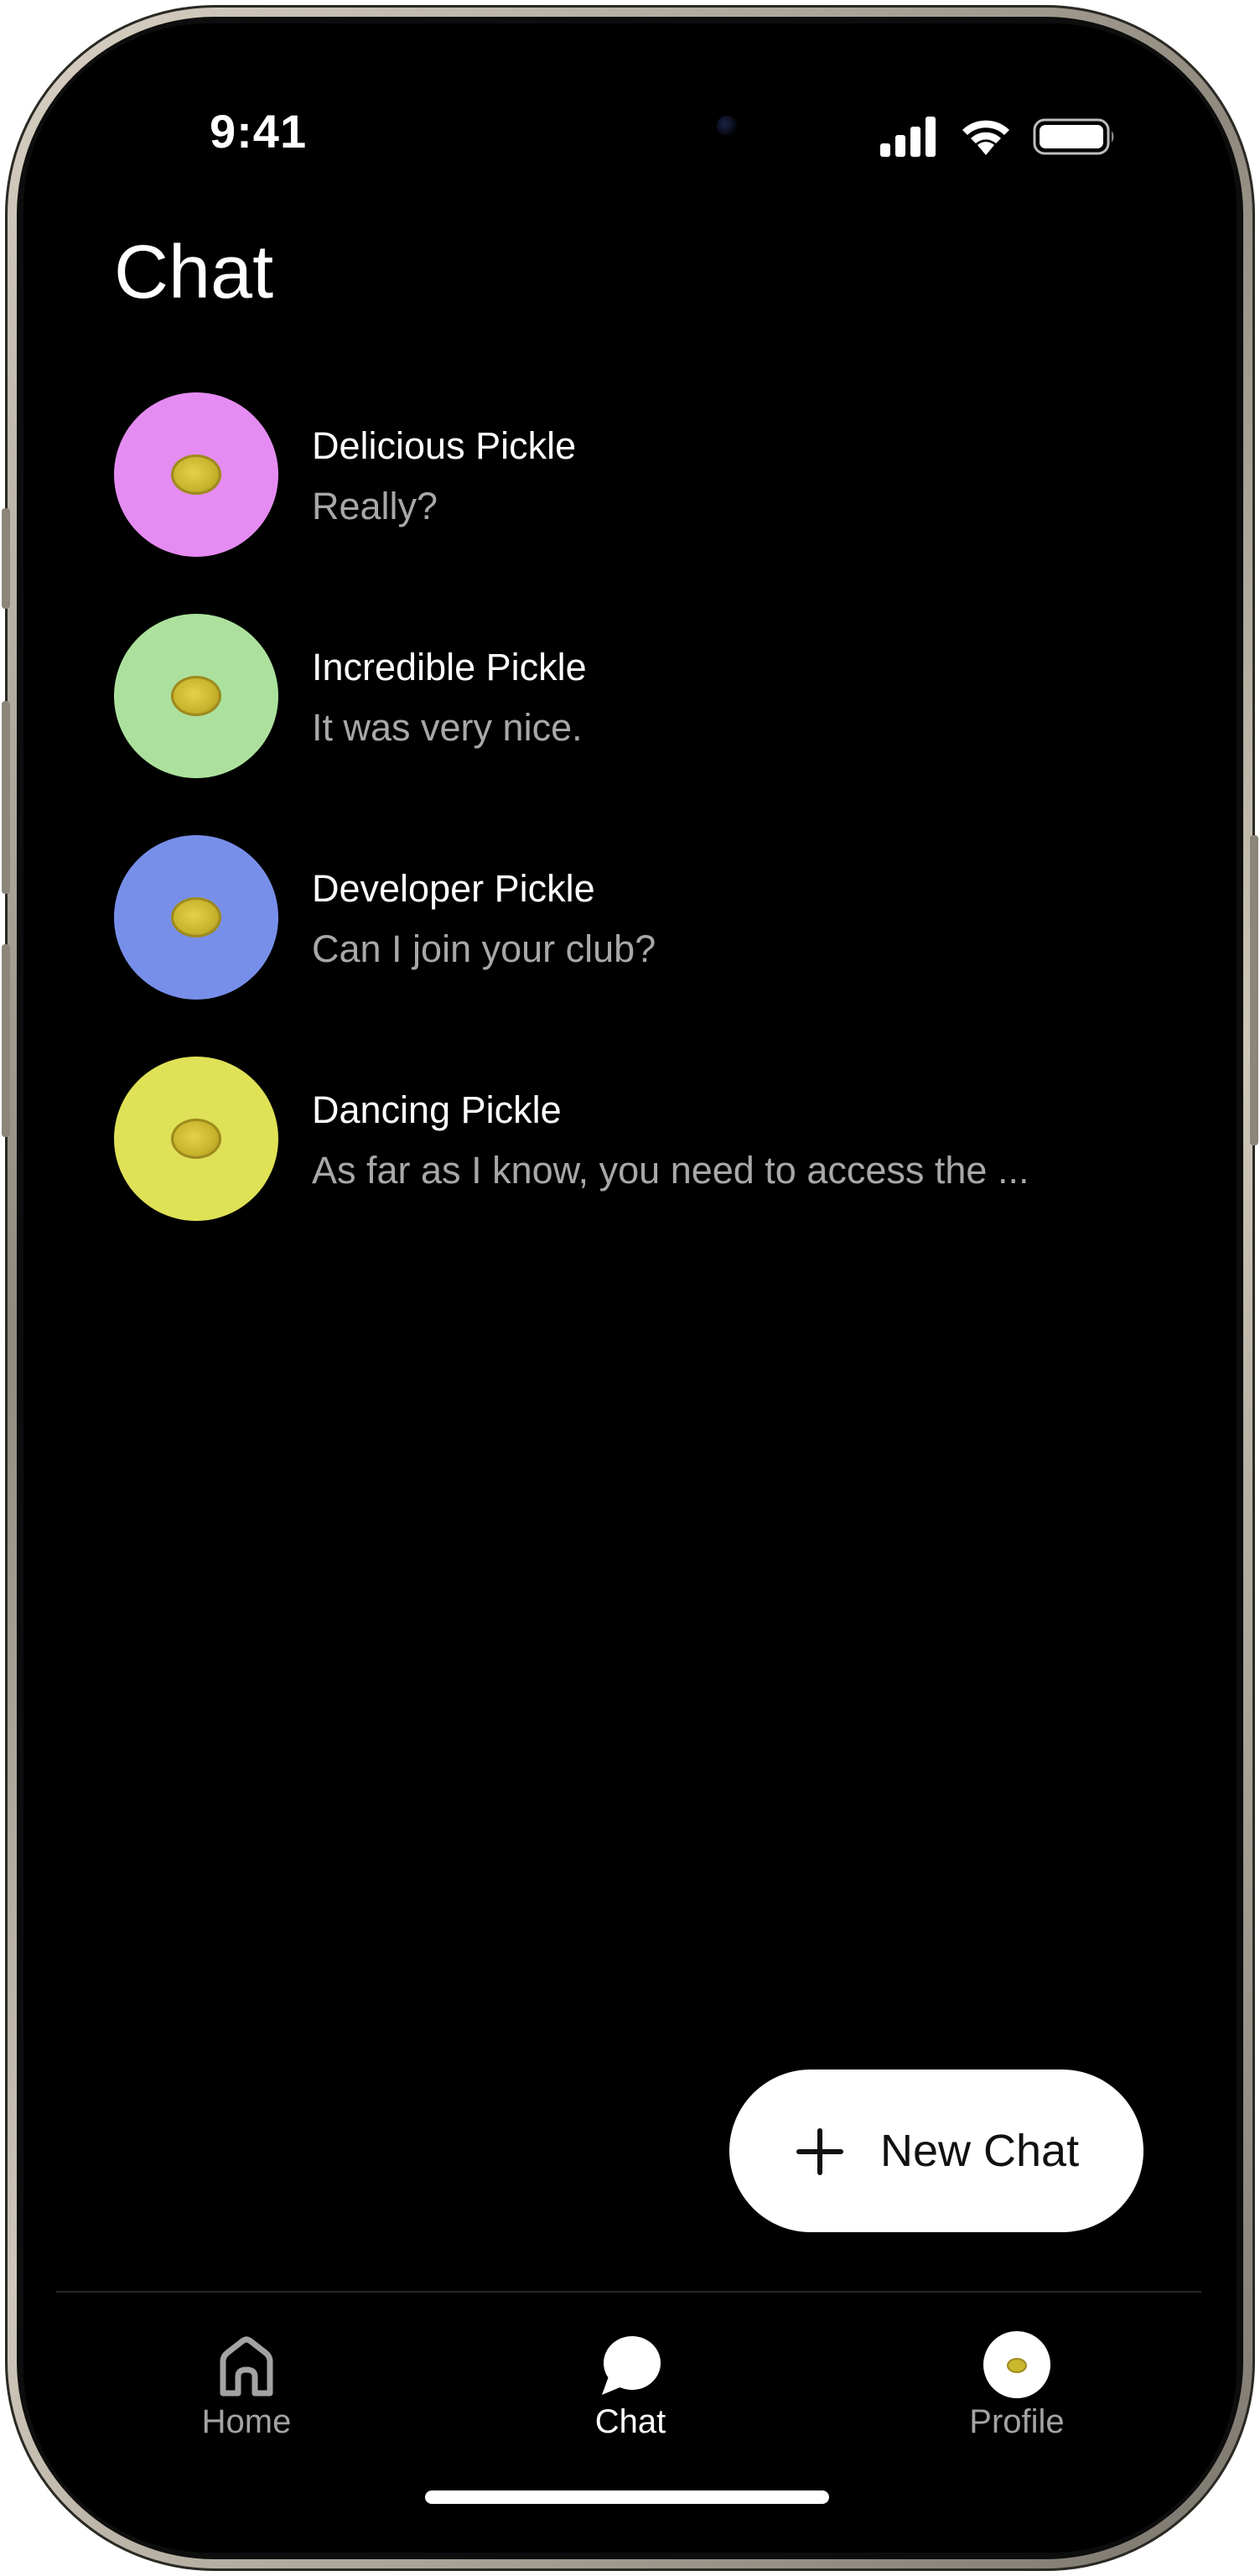 The image size is (1260, 2576). Describe the element at coordinates (819, 2151) in the screenshot. I see `plus-icon` at that location.